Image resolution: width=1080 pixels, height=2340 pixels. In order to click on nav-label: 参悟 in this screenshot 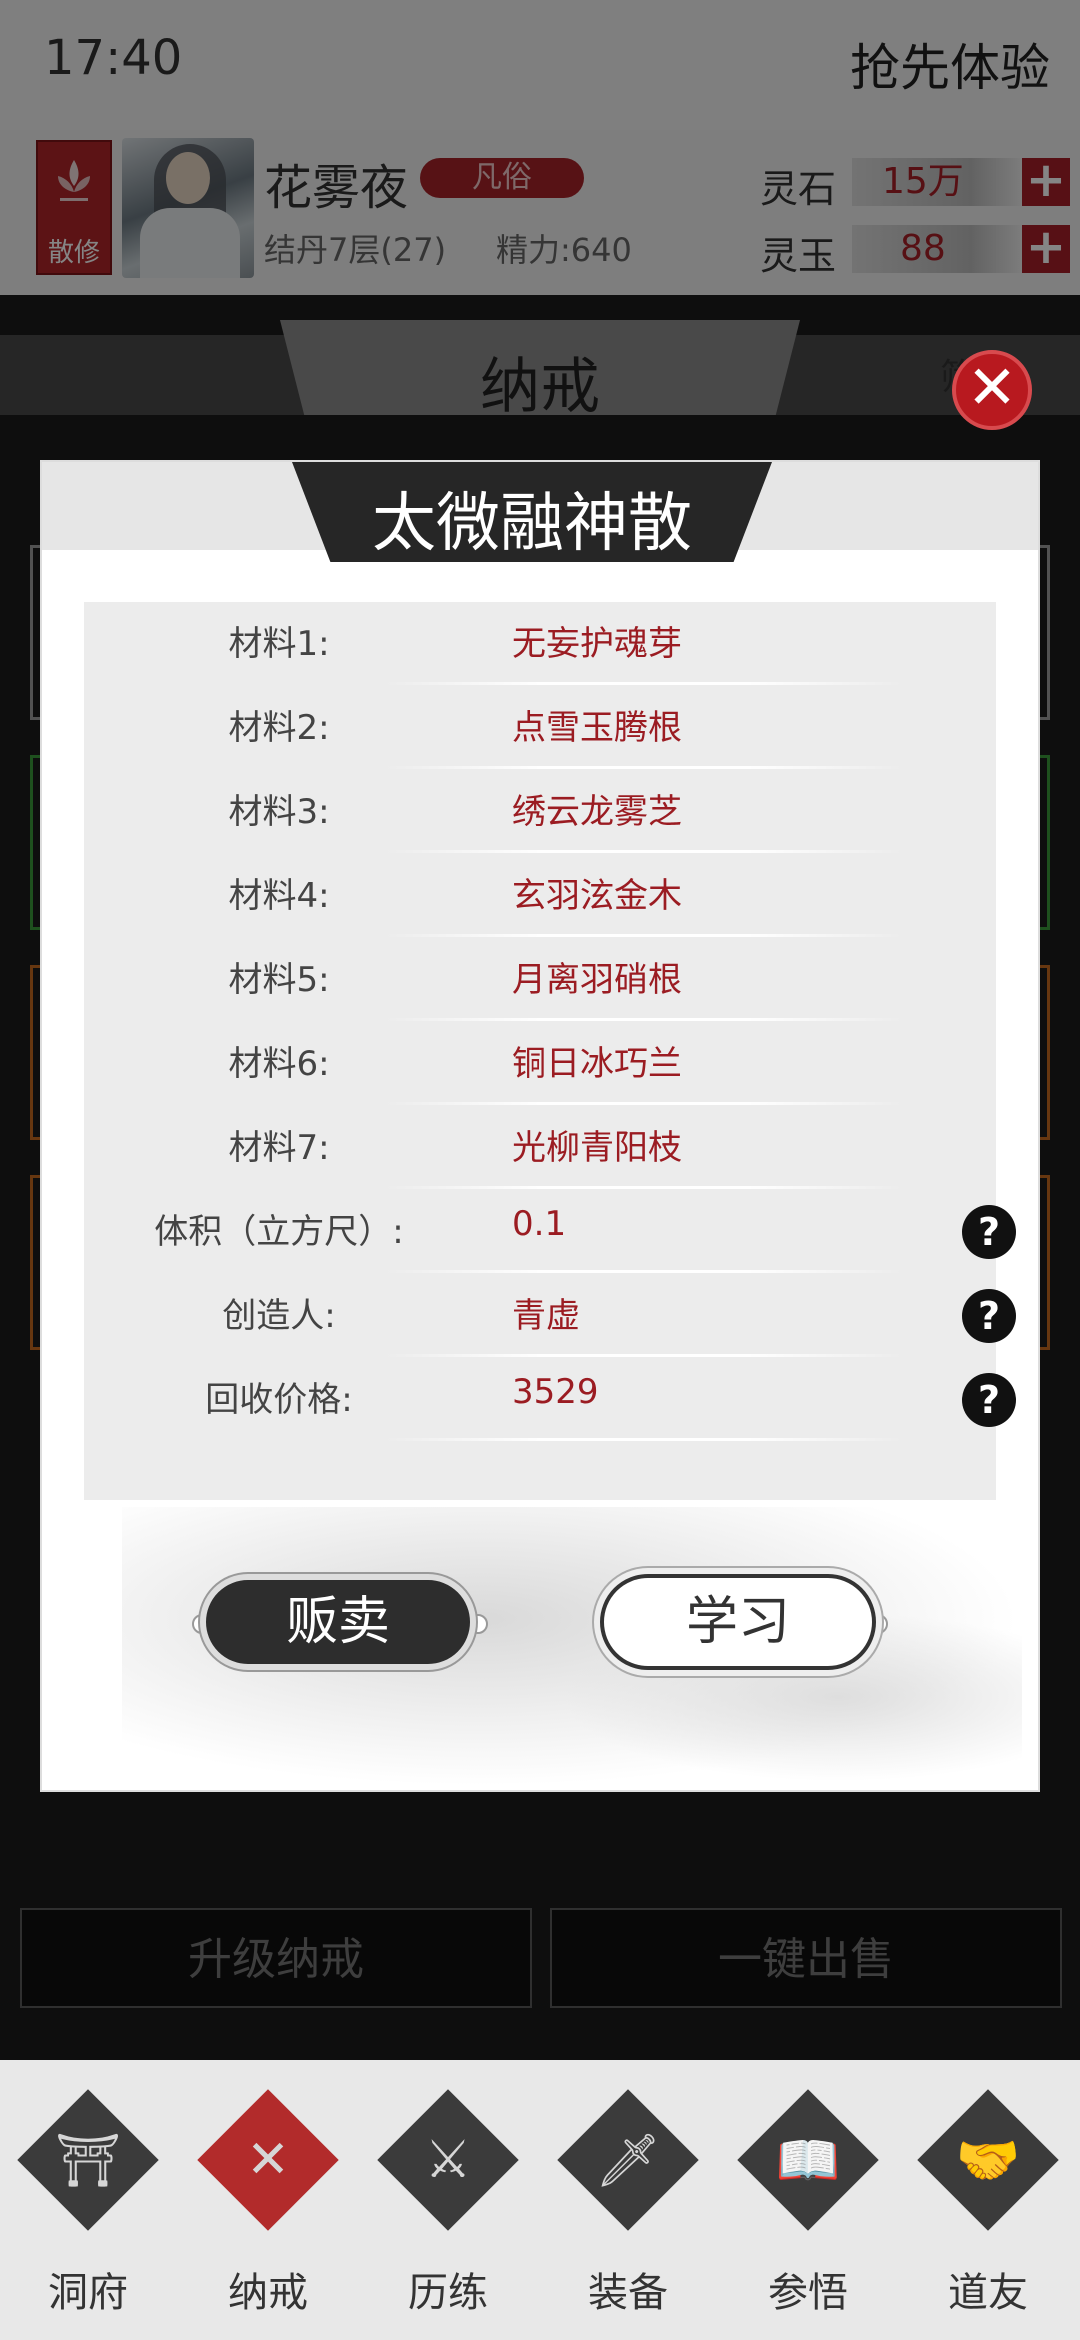, I will do `click(808, 2293)`.